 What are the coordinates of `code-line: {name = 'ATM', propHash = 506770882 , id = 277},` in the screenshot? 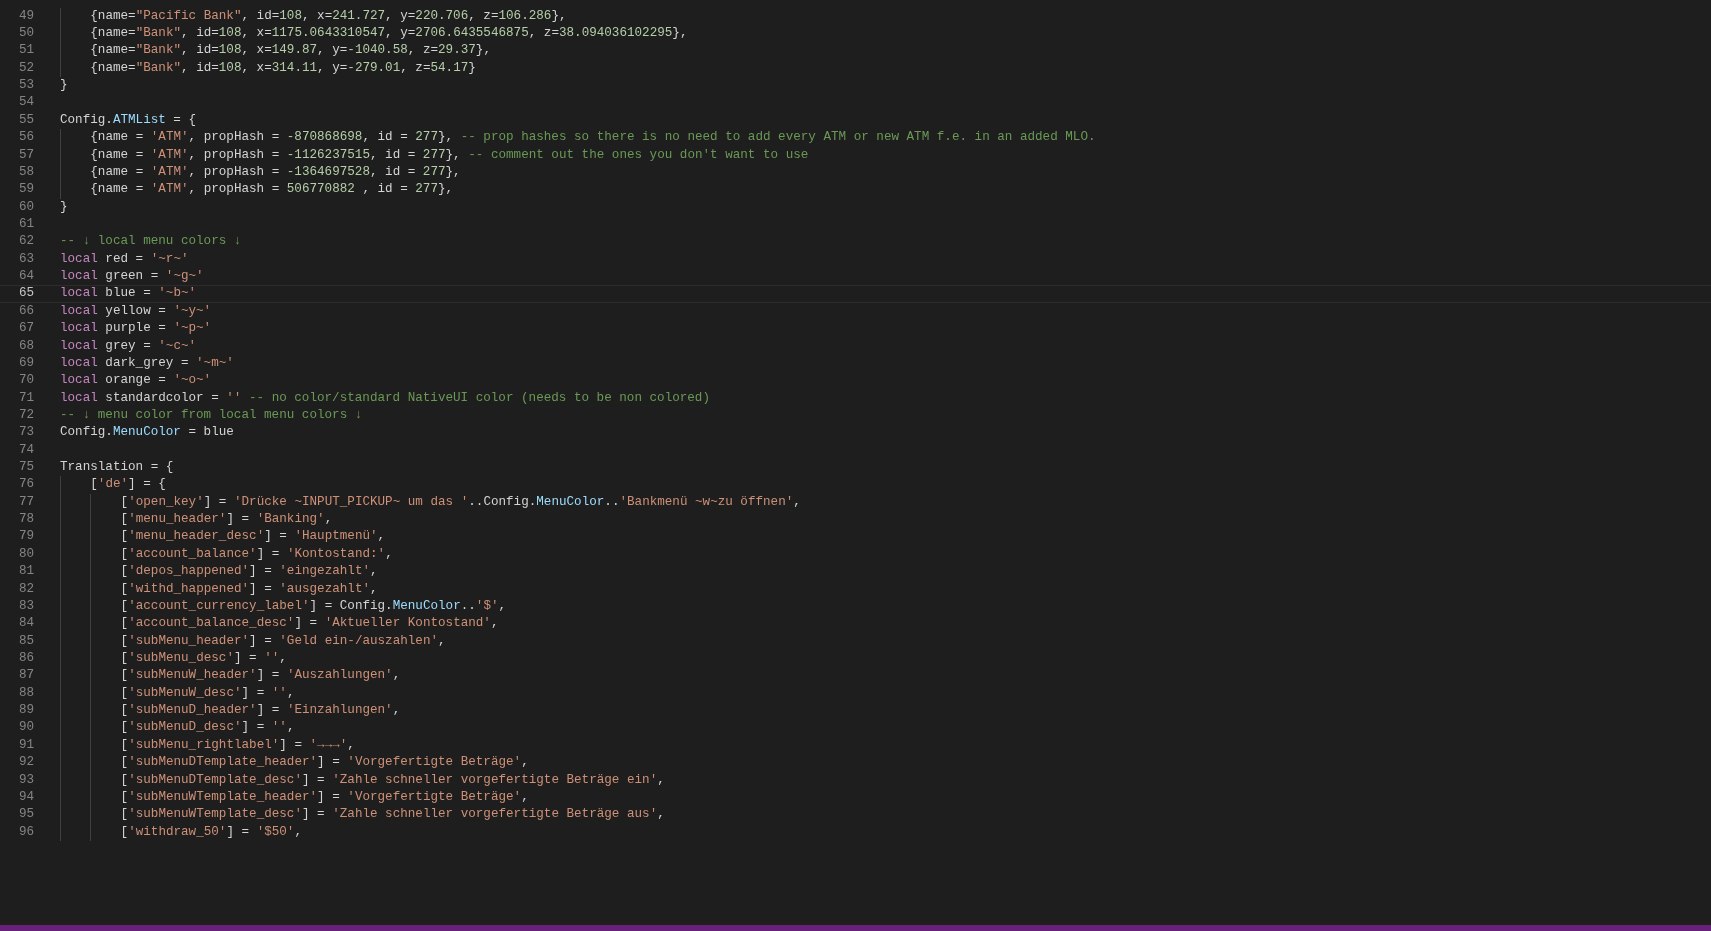 It's located at (272, 190).